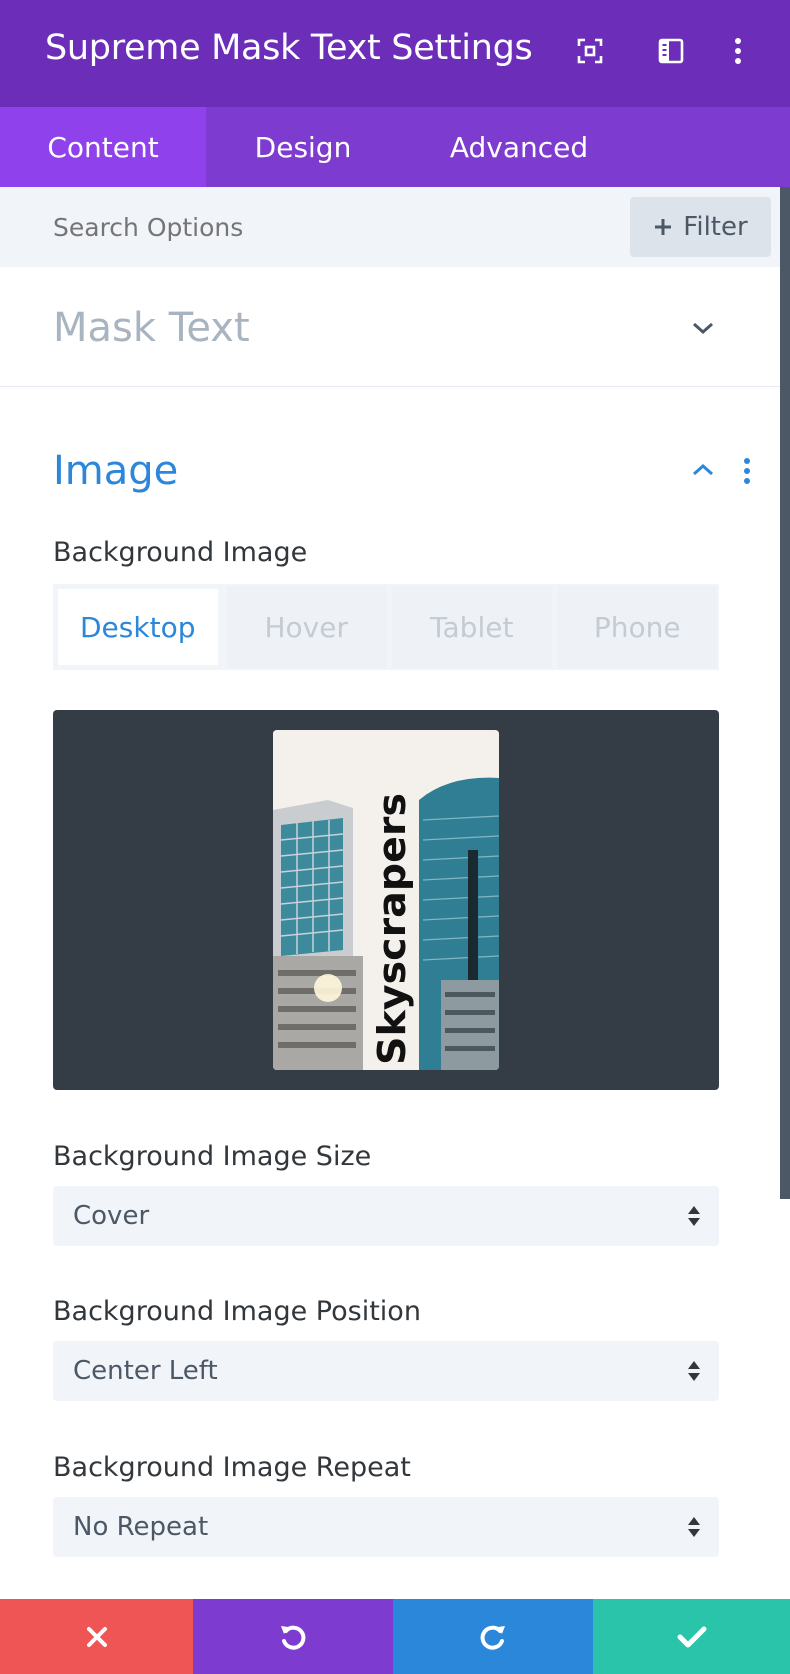 This screenshot has width=790, height=1674. Describe the element at coordinates (738, 51) in the screenshot. I see `more-vertical-icon` at that location.